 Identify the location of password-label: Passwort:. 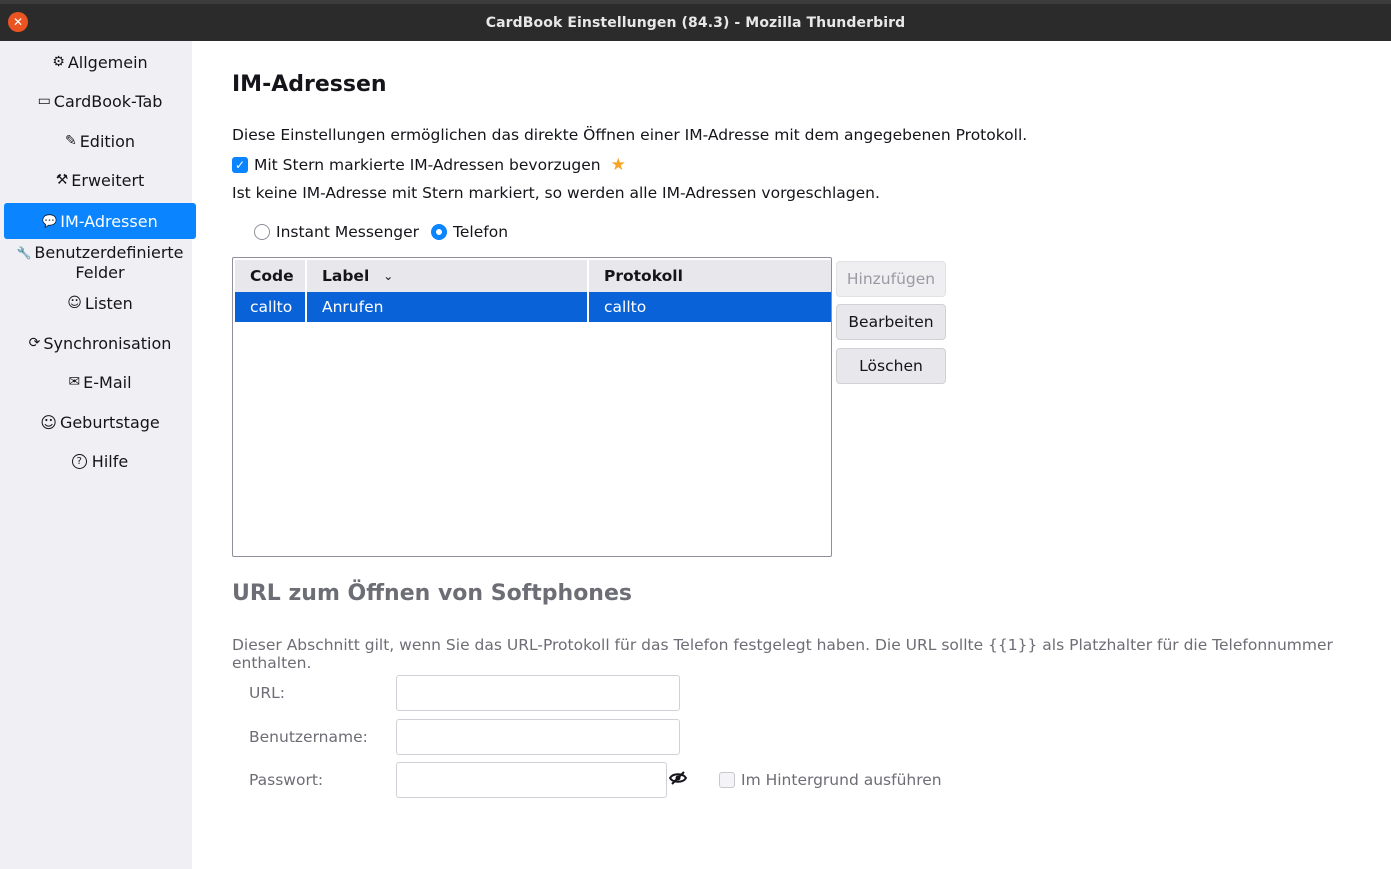
(286, 780).